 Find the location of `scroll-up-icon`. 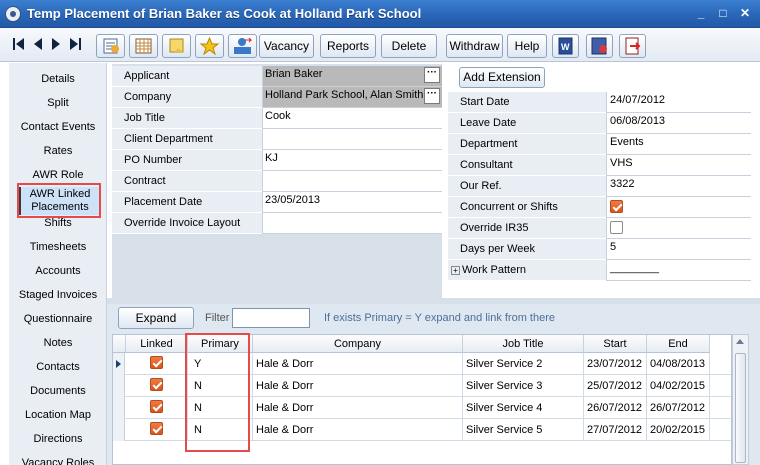

scroll-up-icon is located at coordinates (740, 341).